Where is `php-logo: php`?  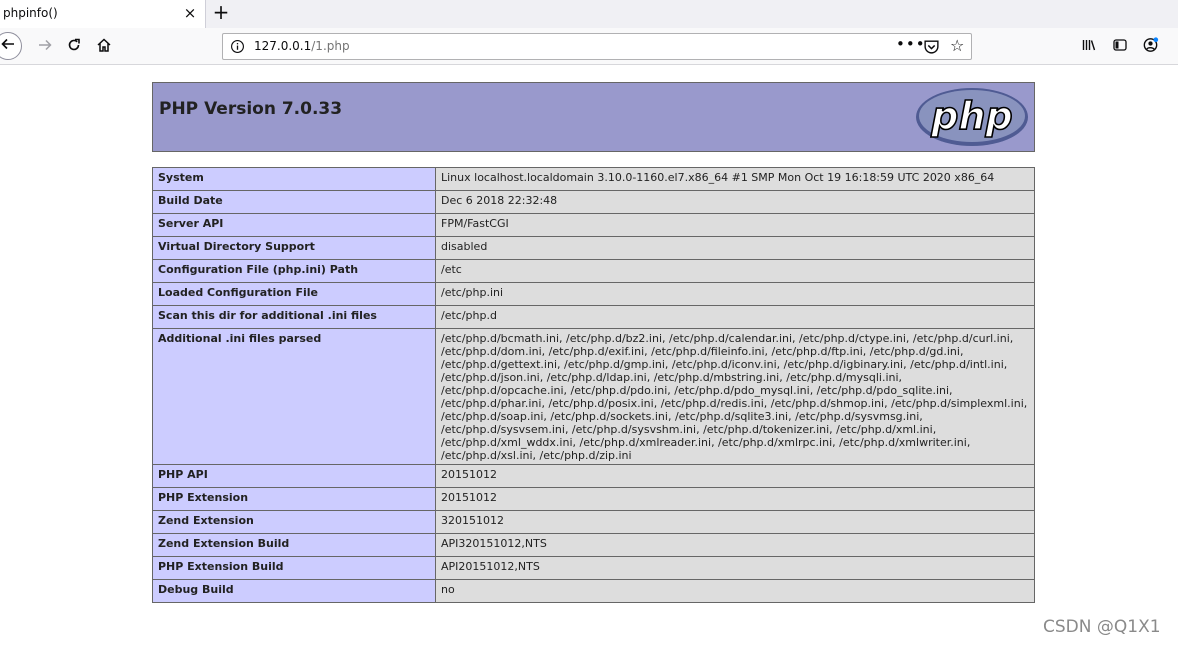 php-logo: php is located at coordinates (972, 119).